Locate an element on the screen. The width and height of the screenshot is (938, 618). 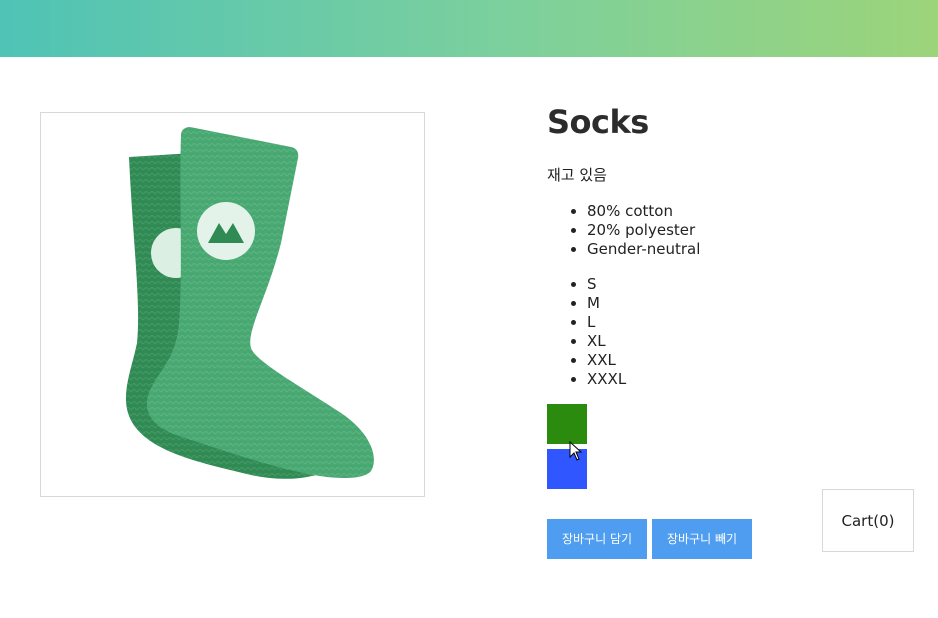
product-details-list: 80% cotton 20% polyester Gender-neutral is located at coordinates (623, 230).